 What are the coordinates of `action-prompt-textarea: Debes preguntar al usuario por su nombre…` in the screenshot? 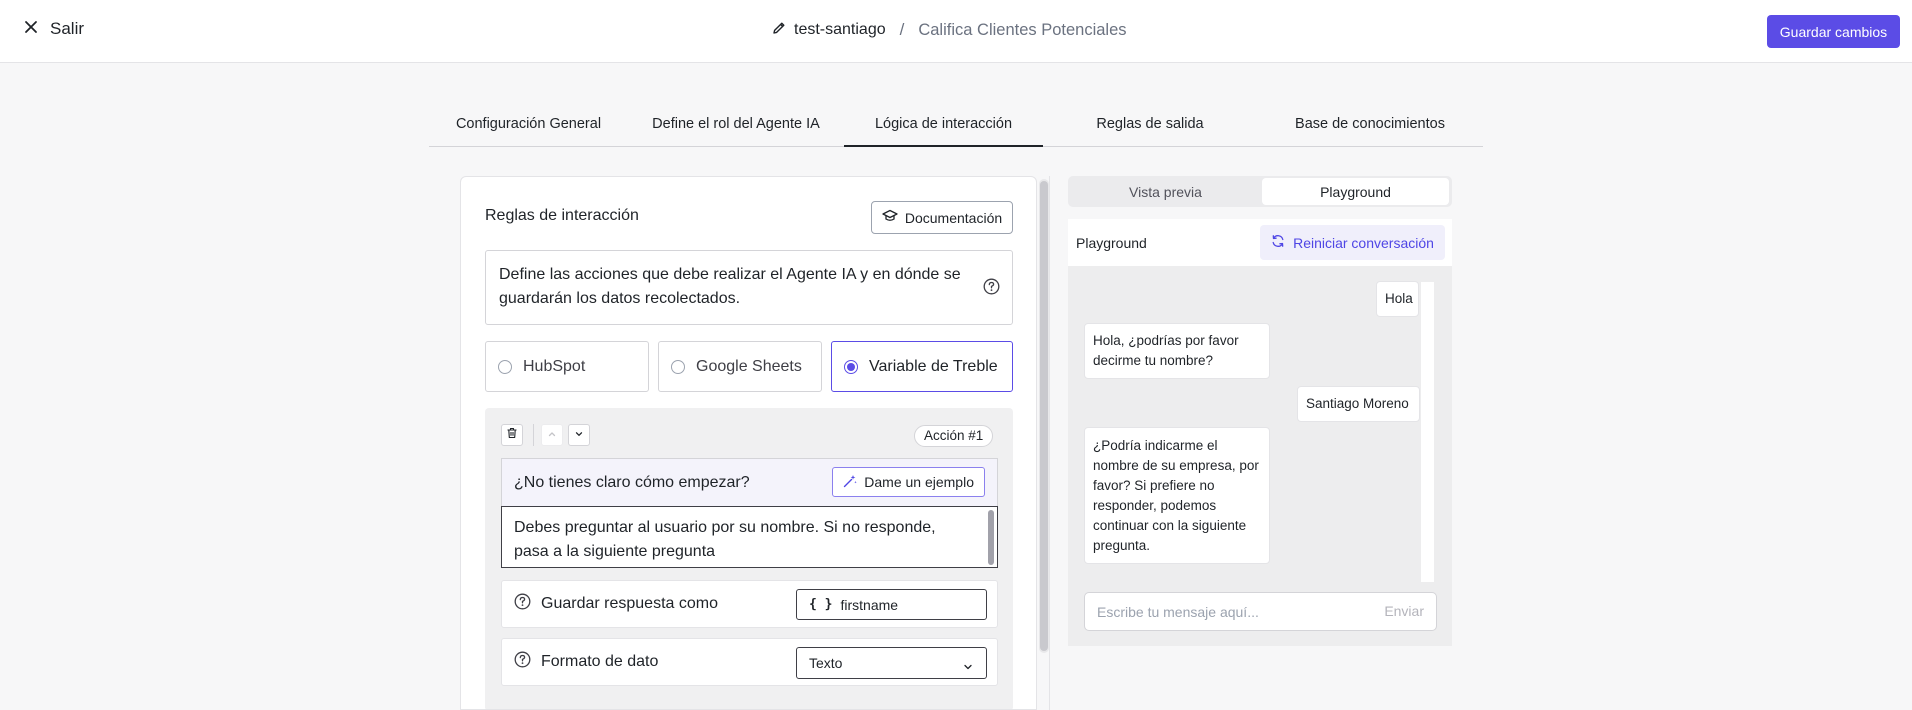 It's located at (749, 537).